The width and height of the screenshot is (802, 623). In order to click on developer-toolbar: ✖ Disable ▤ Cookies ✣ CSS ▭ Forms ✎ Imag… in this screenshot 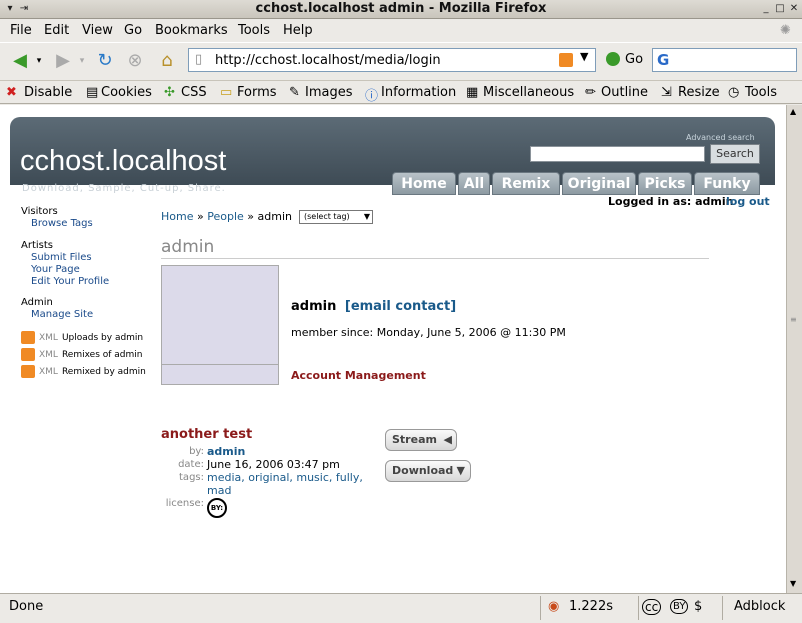, I will do `click(401, 92)`.